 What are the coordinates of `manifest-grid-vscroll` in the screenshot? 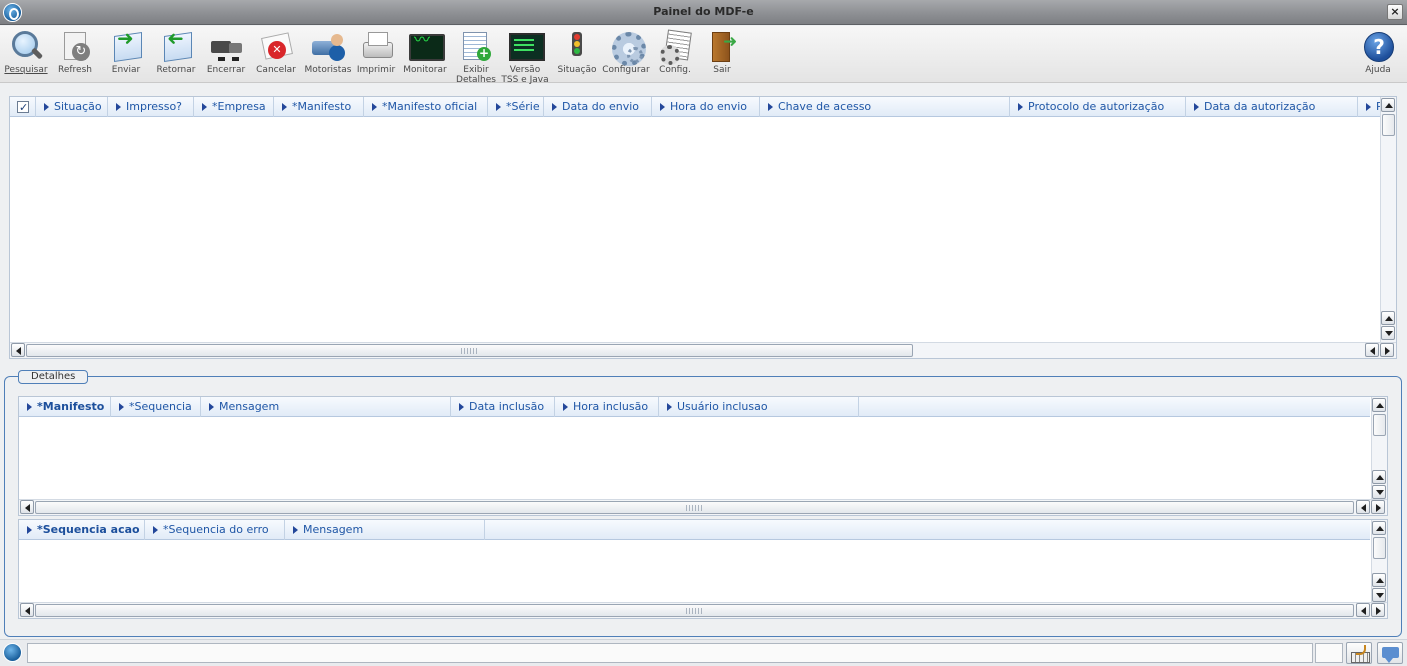 It's located at (1388, 220).